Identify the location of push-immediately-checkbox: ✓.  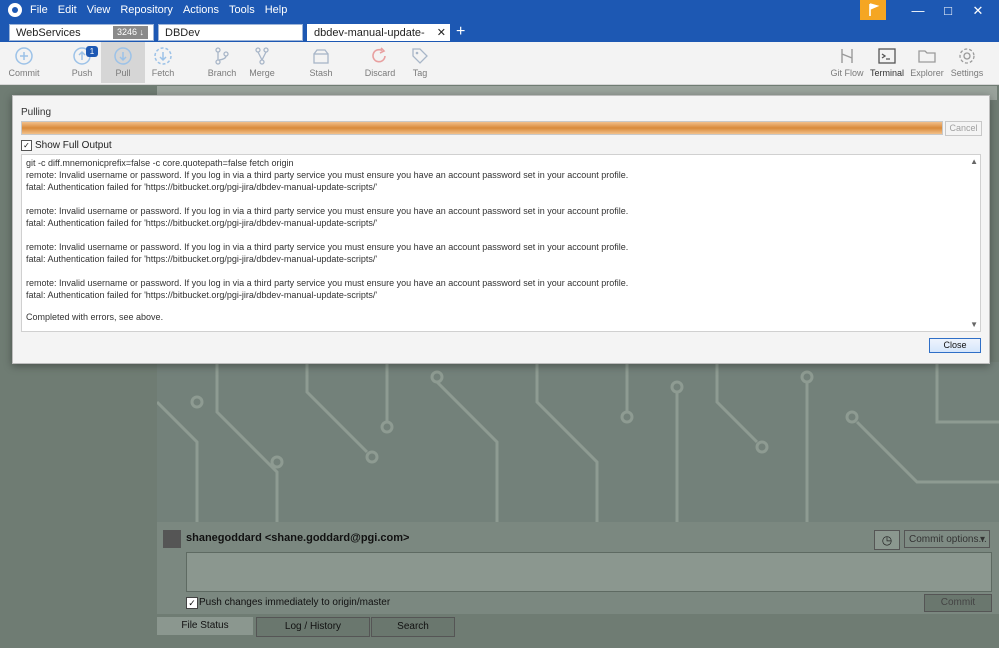
(192, 603).